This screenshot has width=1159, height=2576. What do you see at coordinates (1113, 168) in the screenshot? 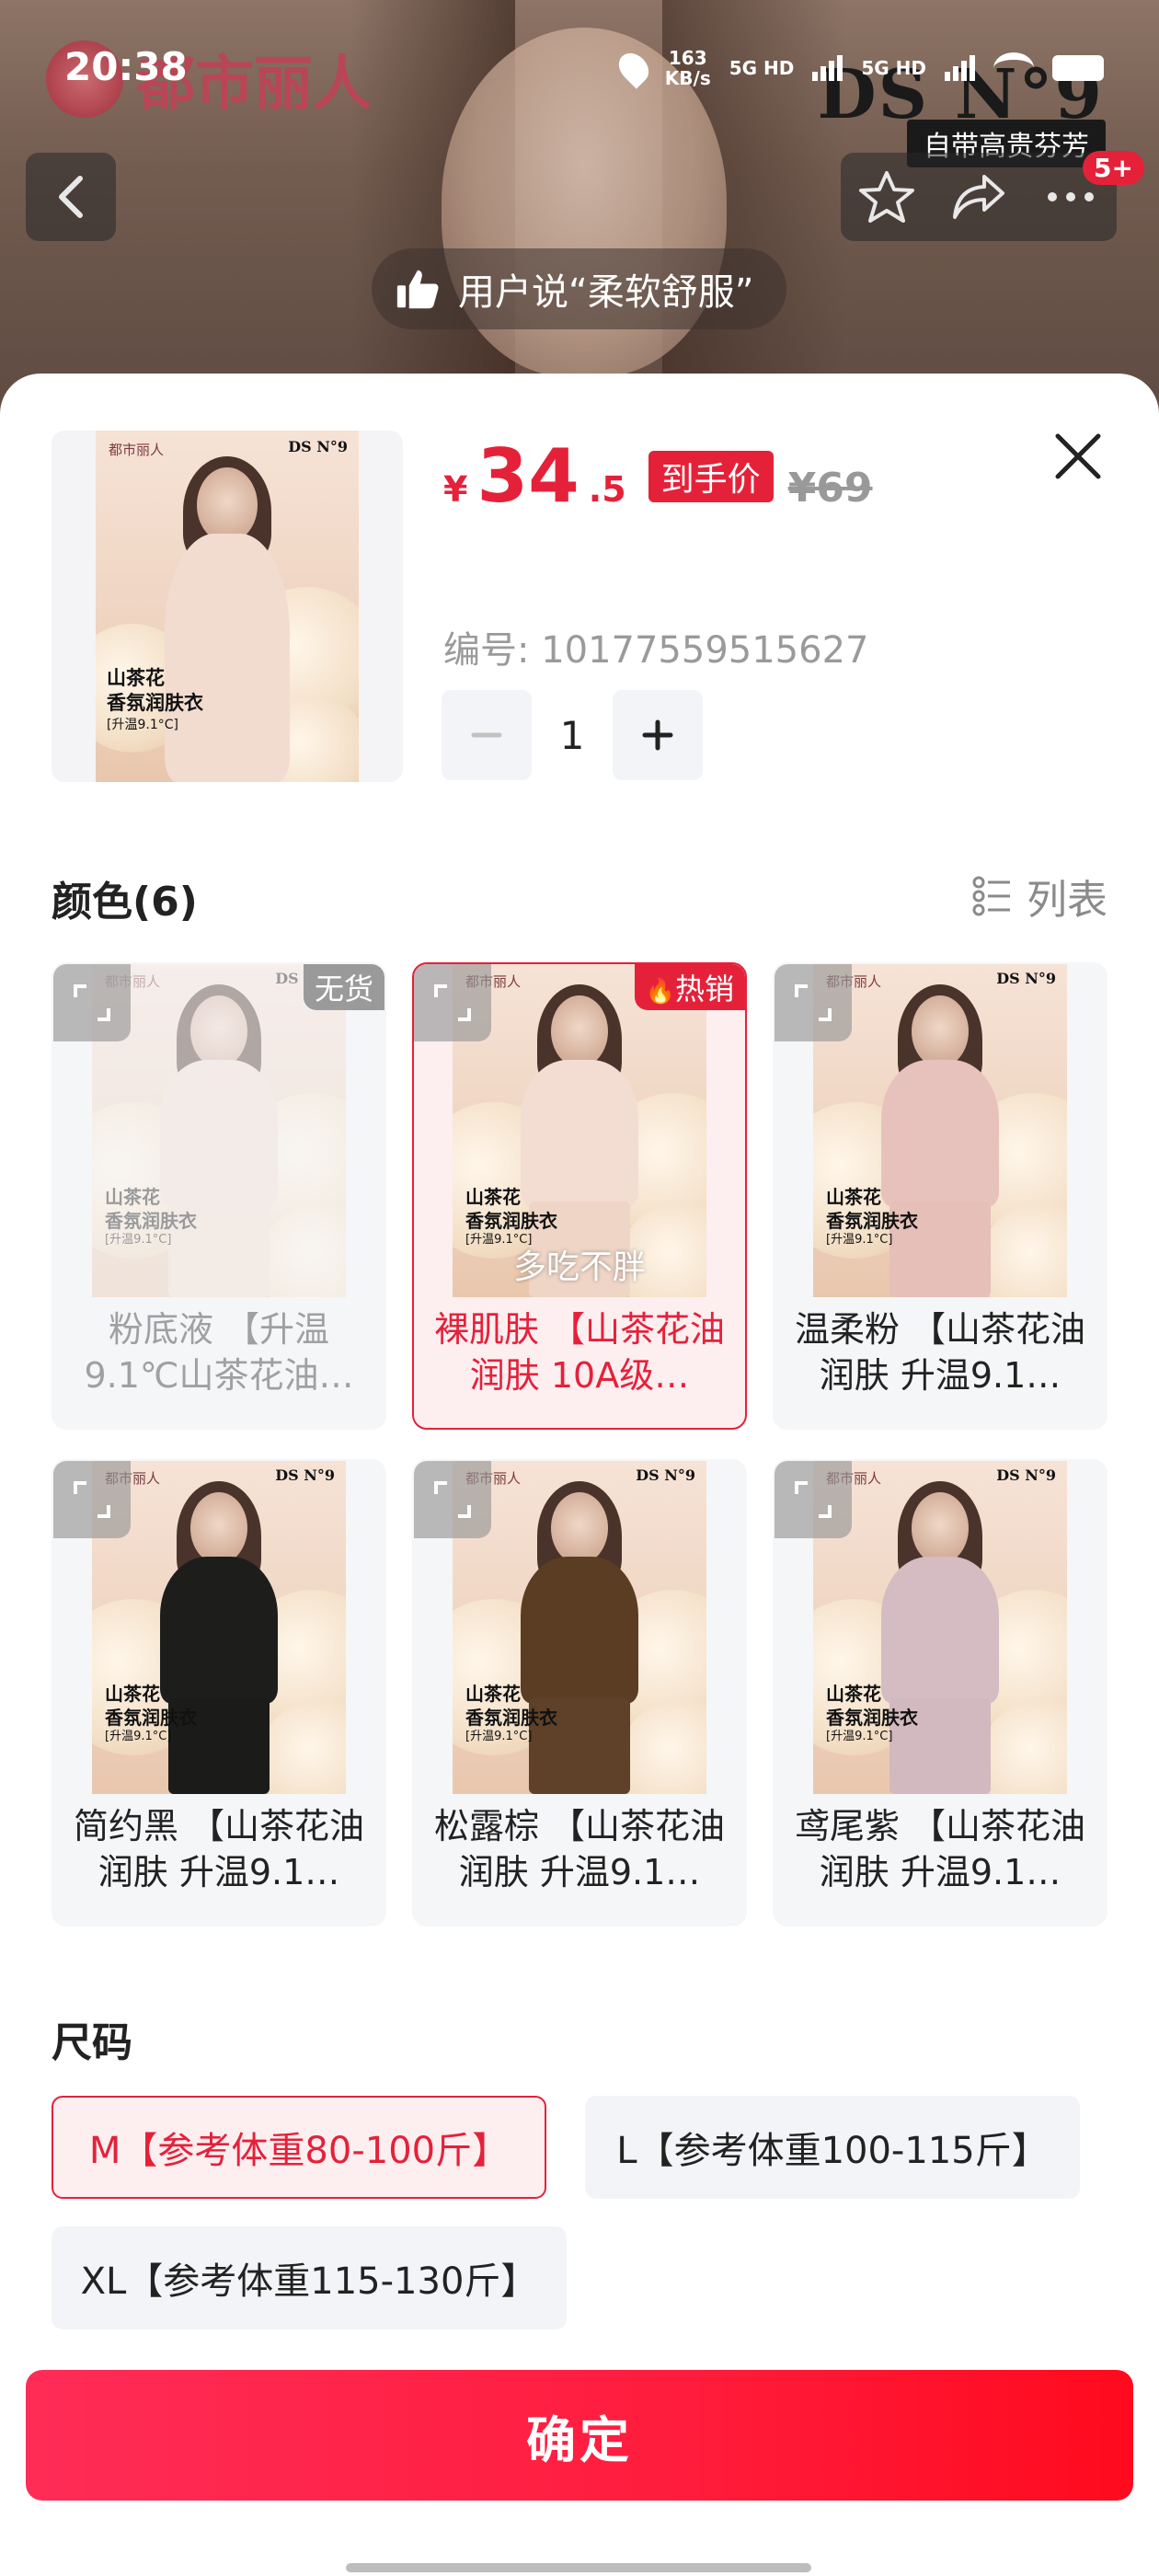
I see `more-badge: 5+` at bounding box center [1113, 168].